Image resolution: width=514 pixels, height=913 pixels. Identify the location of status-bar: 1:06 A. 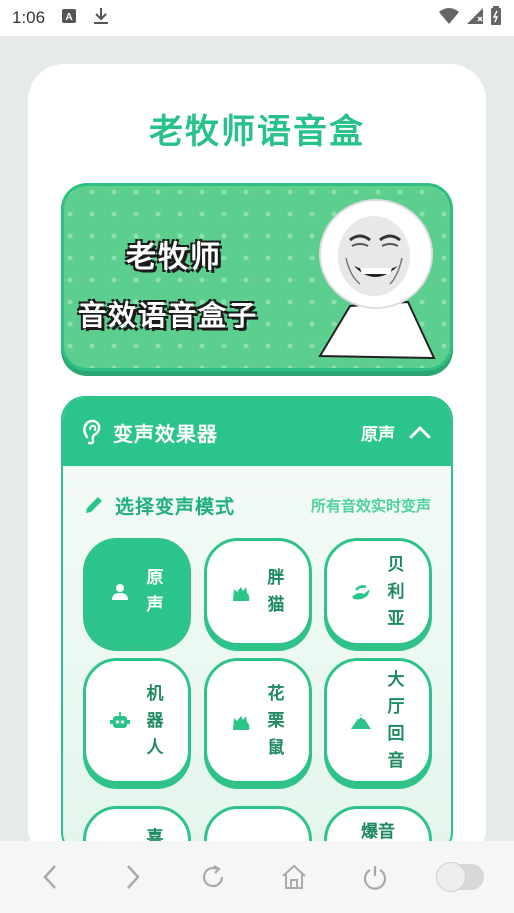
(257, 18).